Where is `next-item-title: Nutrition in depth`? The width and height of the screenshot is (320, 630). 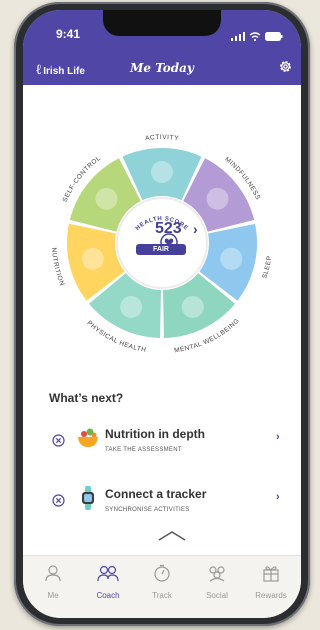 next-item-title: Nutrition in depth is located at coordinates (155, 434).